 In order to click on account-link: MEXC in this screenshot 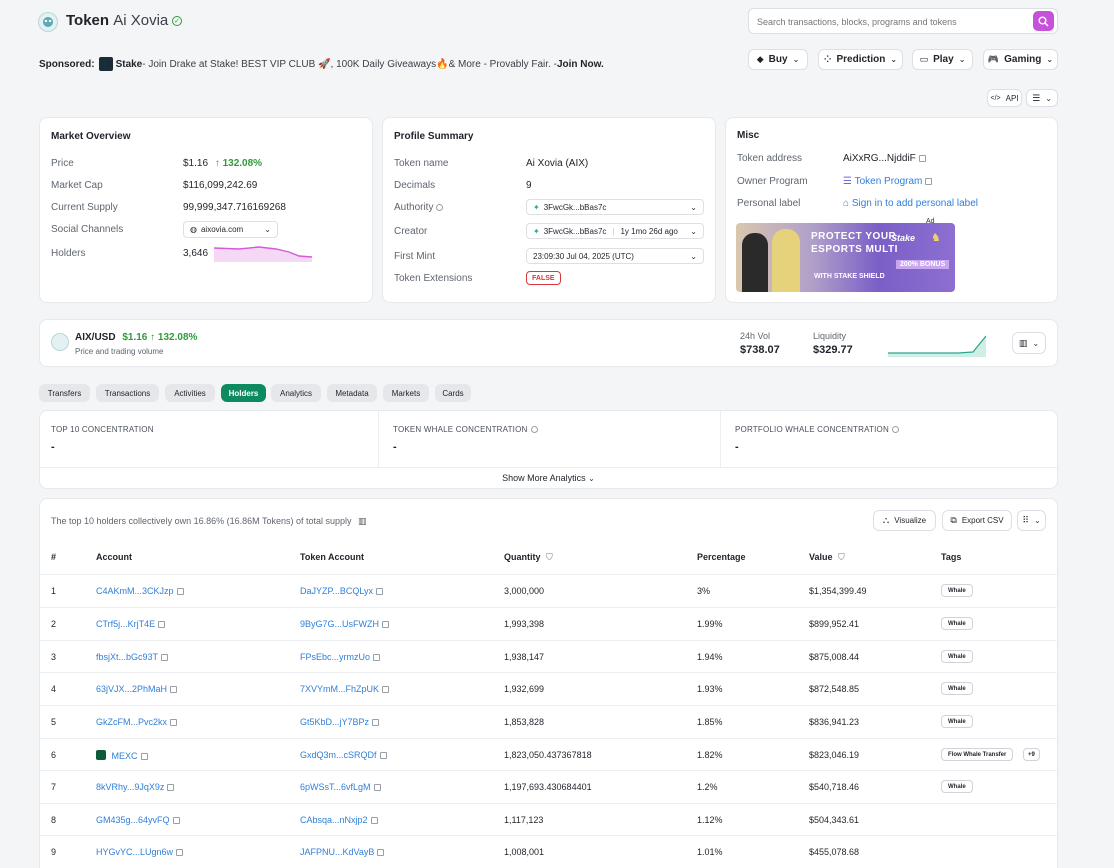, I will do `click(125, 756)`.